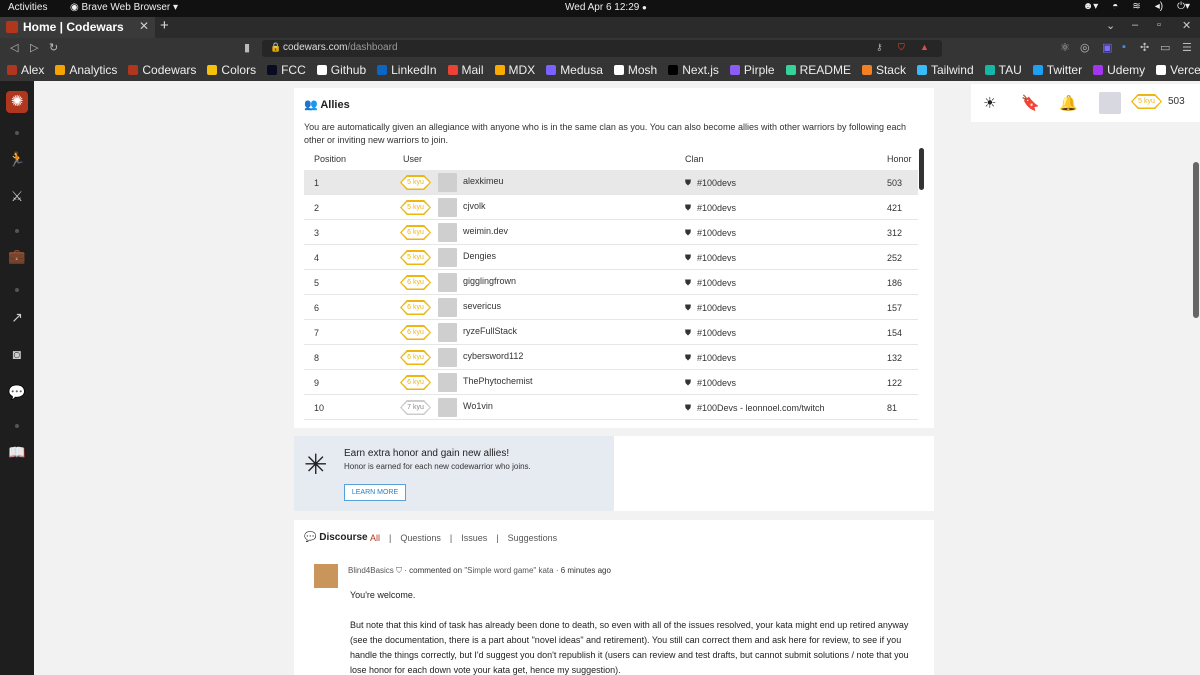  Describe the element at coordinates (1030, 103) in the screenshot. I see `bookmarks-icon: 🔖` at that location.